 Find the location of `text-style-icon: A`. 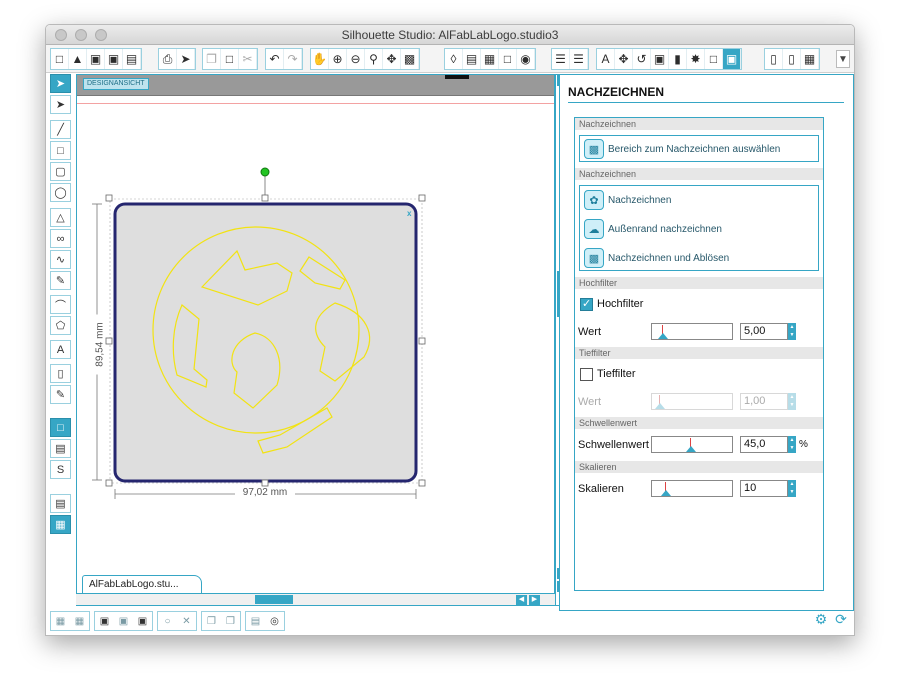

text-style-icon: A is located at coordinates (606, 59).